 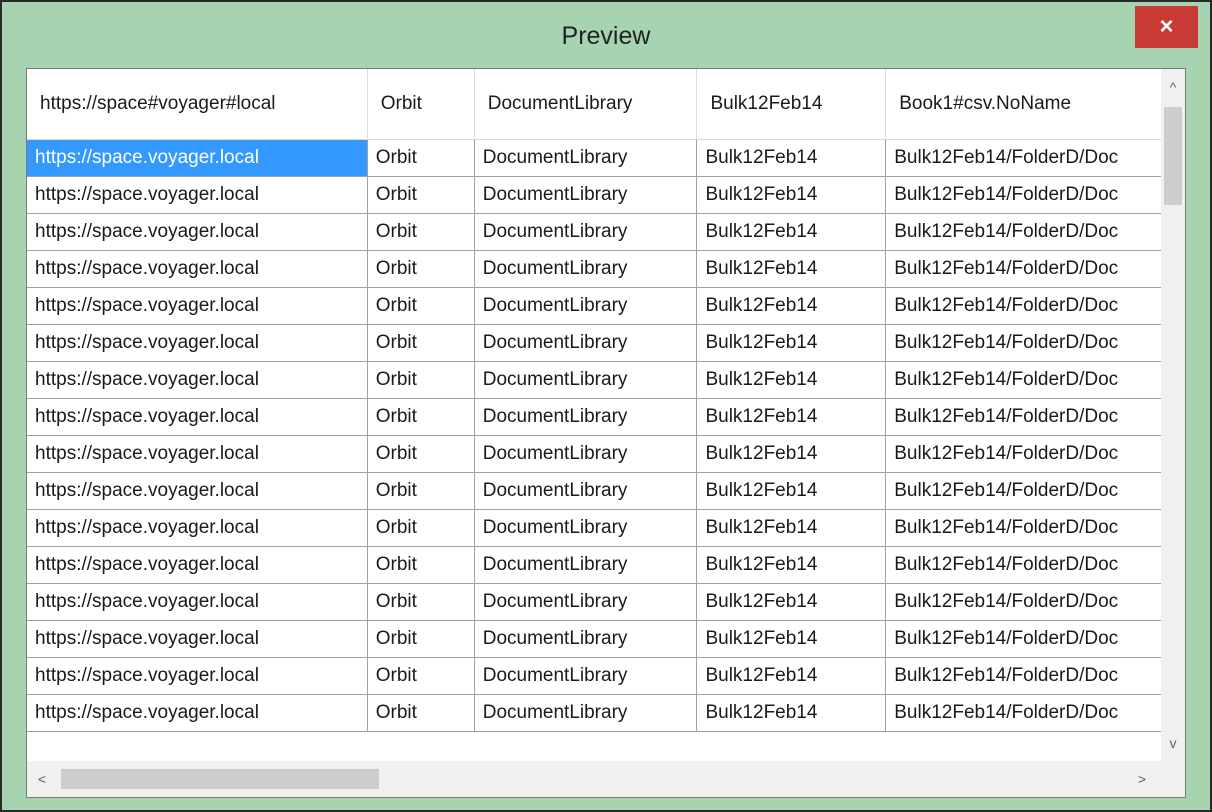 I want to click on scroll-down-icon: v, so click(x=1173, y=743).